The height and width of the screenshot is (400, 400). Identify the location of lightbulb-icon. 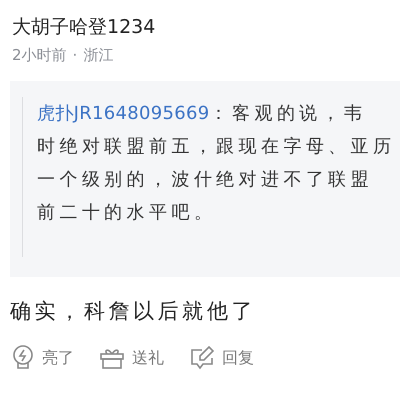
(23, 358).